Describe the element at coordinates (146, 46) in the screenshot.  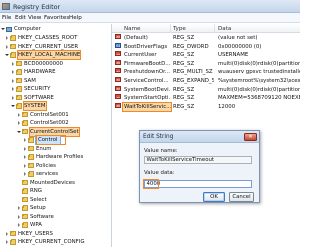
I see `value-name: BootDriverFlags` at that location.